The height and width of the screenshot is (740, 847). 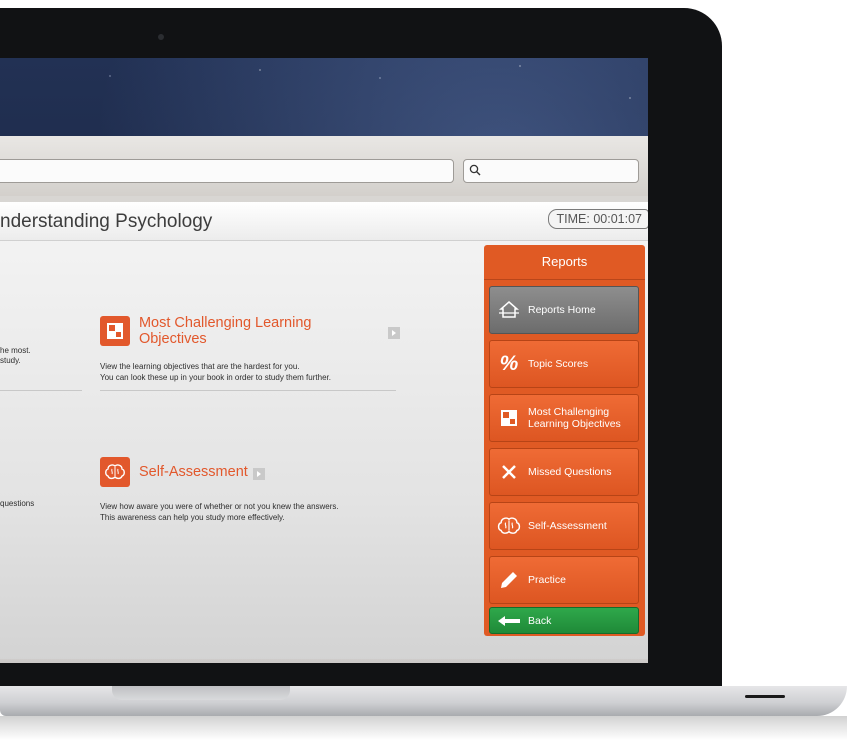 What do you see at coordinates (423, 728) in the screenshot?
I see `laptop-shadow` at bounding box center [423, 728].